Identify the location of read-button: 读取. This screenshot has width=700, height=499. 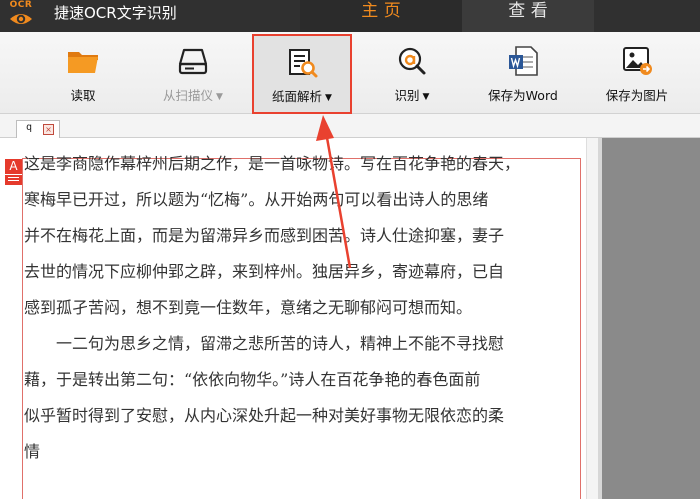
(83, 73).